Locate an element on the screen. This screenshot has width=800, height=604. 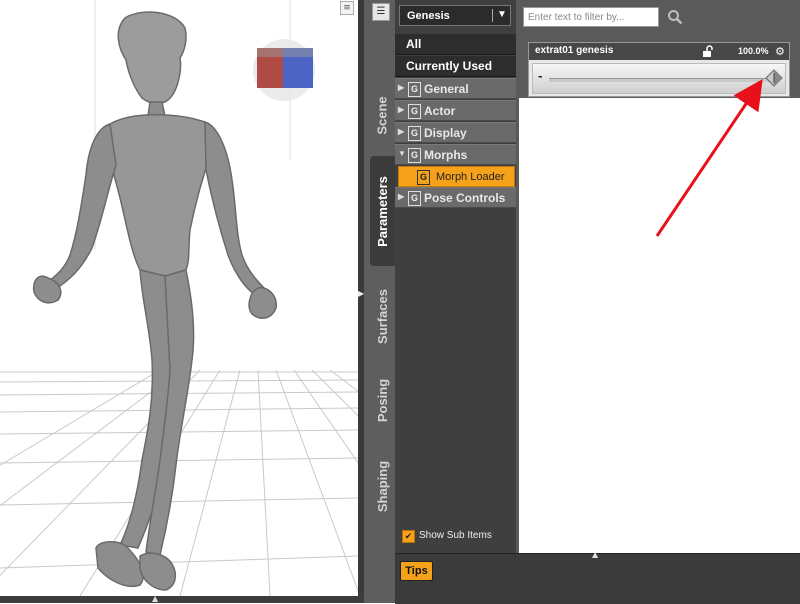
gear-icon: ⚙ is located at coordinates (780, 51).